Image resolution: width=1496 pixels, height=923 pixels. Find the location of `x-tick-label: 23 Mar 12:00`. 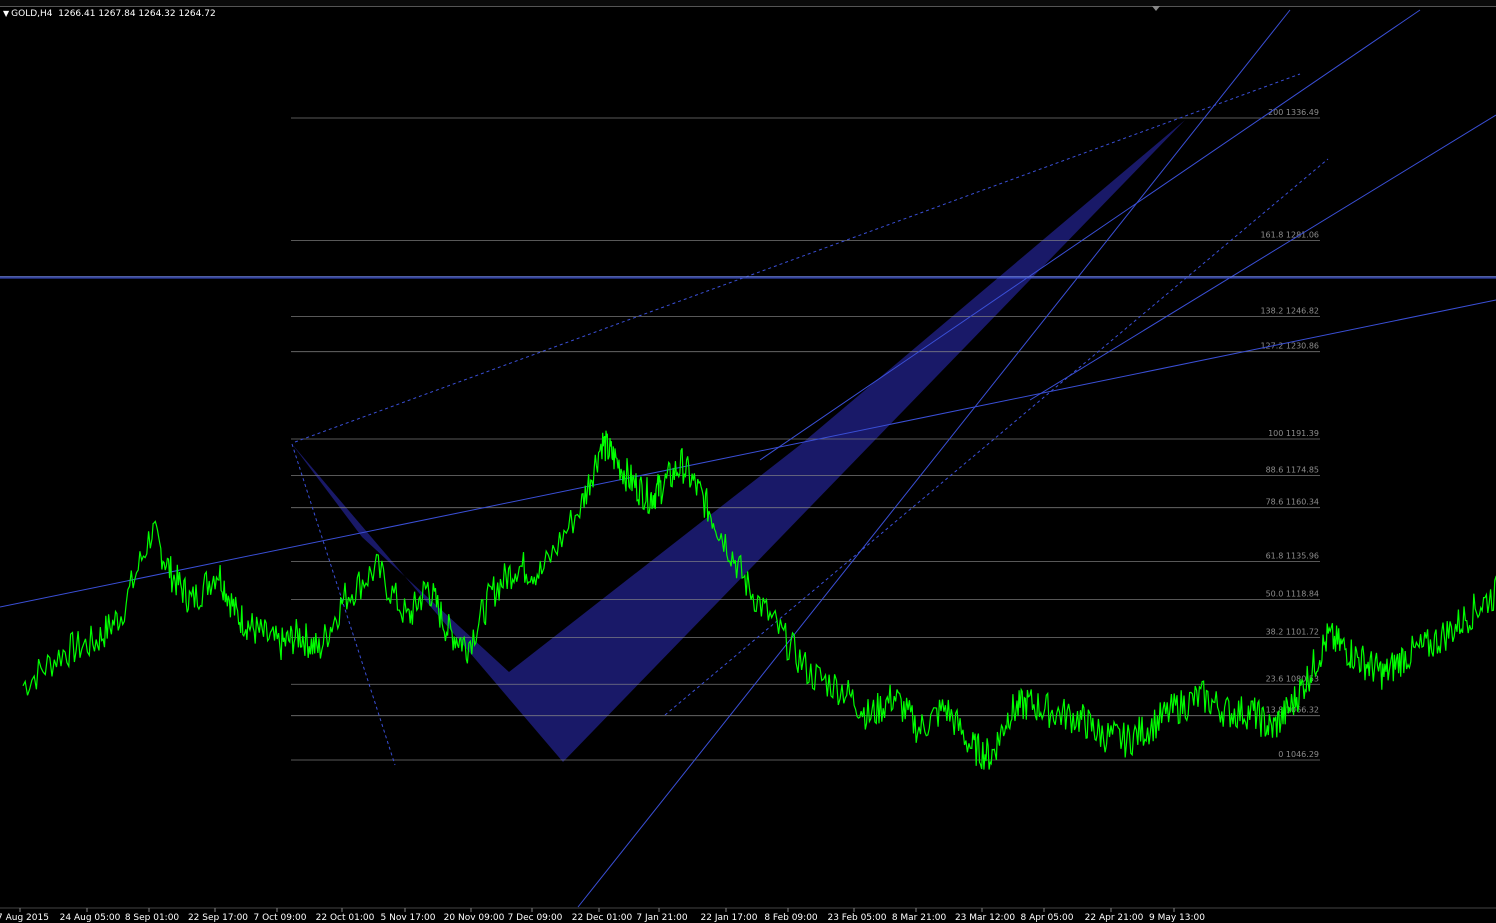

x-tick-label: 23 Mar 12:00 is located at coordinates (985, 918).